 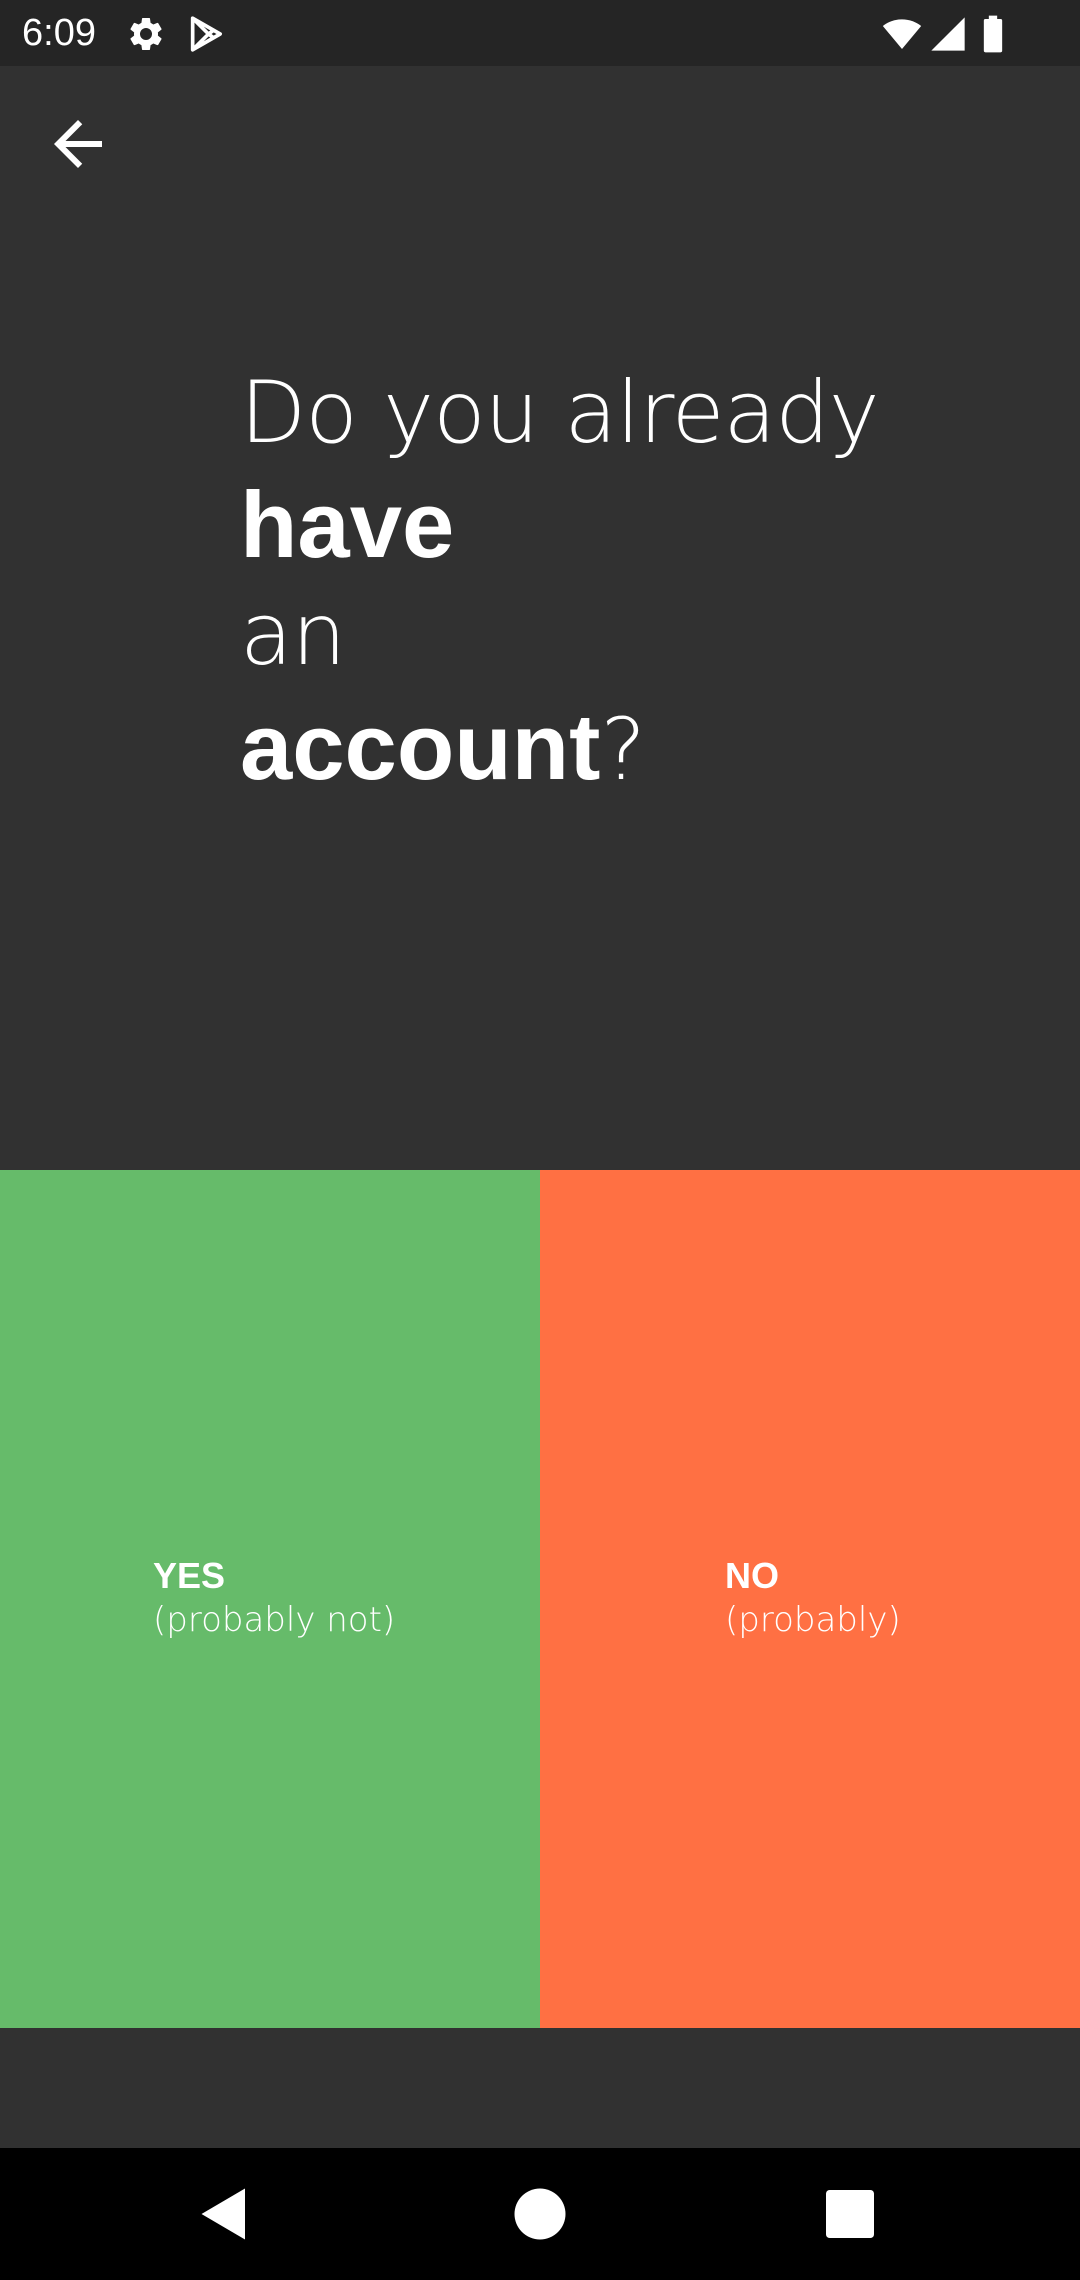 I want to click on question-keyword: account, so click(x=420, y=746).